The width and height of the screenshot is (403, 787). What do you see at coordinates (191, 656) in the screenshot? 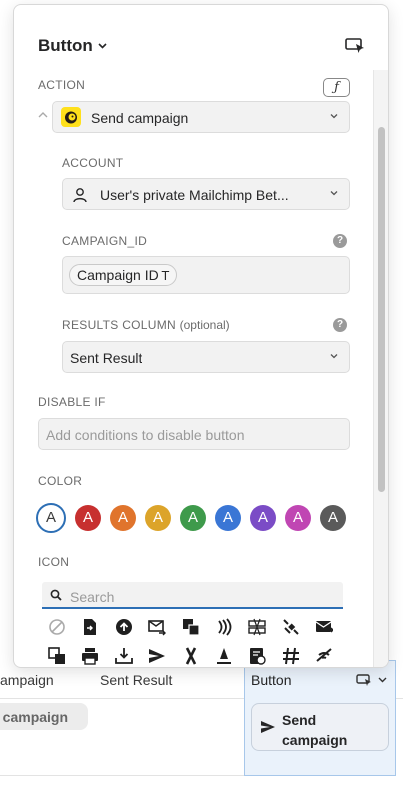
I see `ribbon-icon` at bounding box center [191, 656].